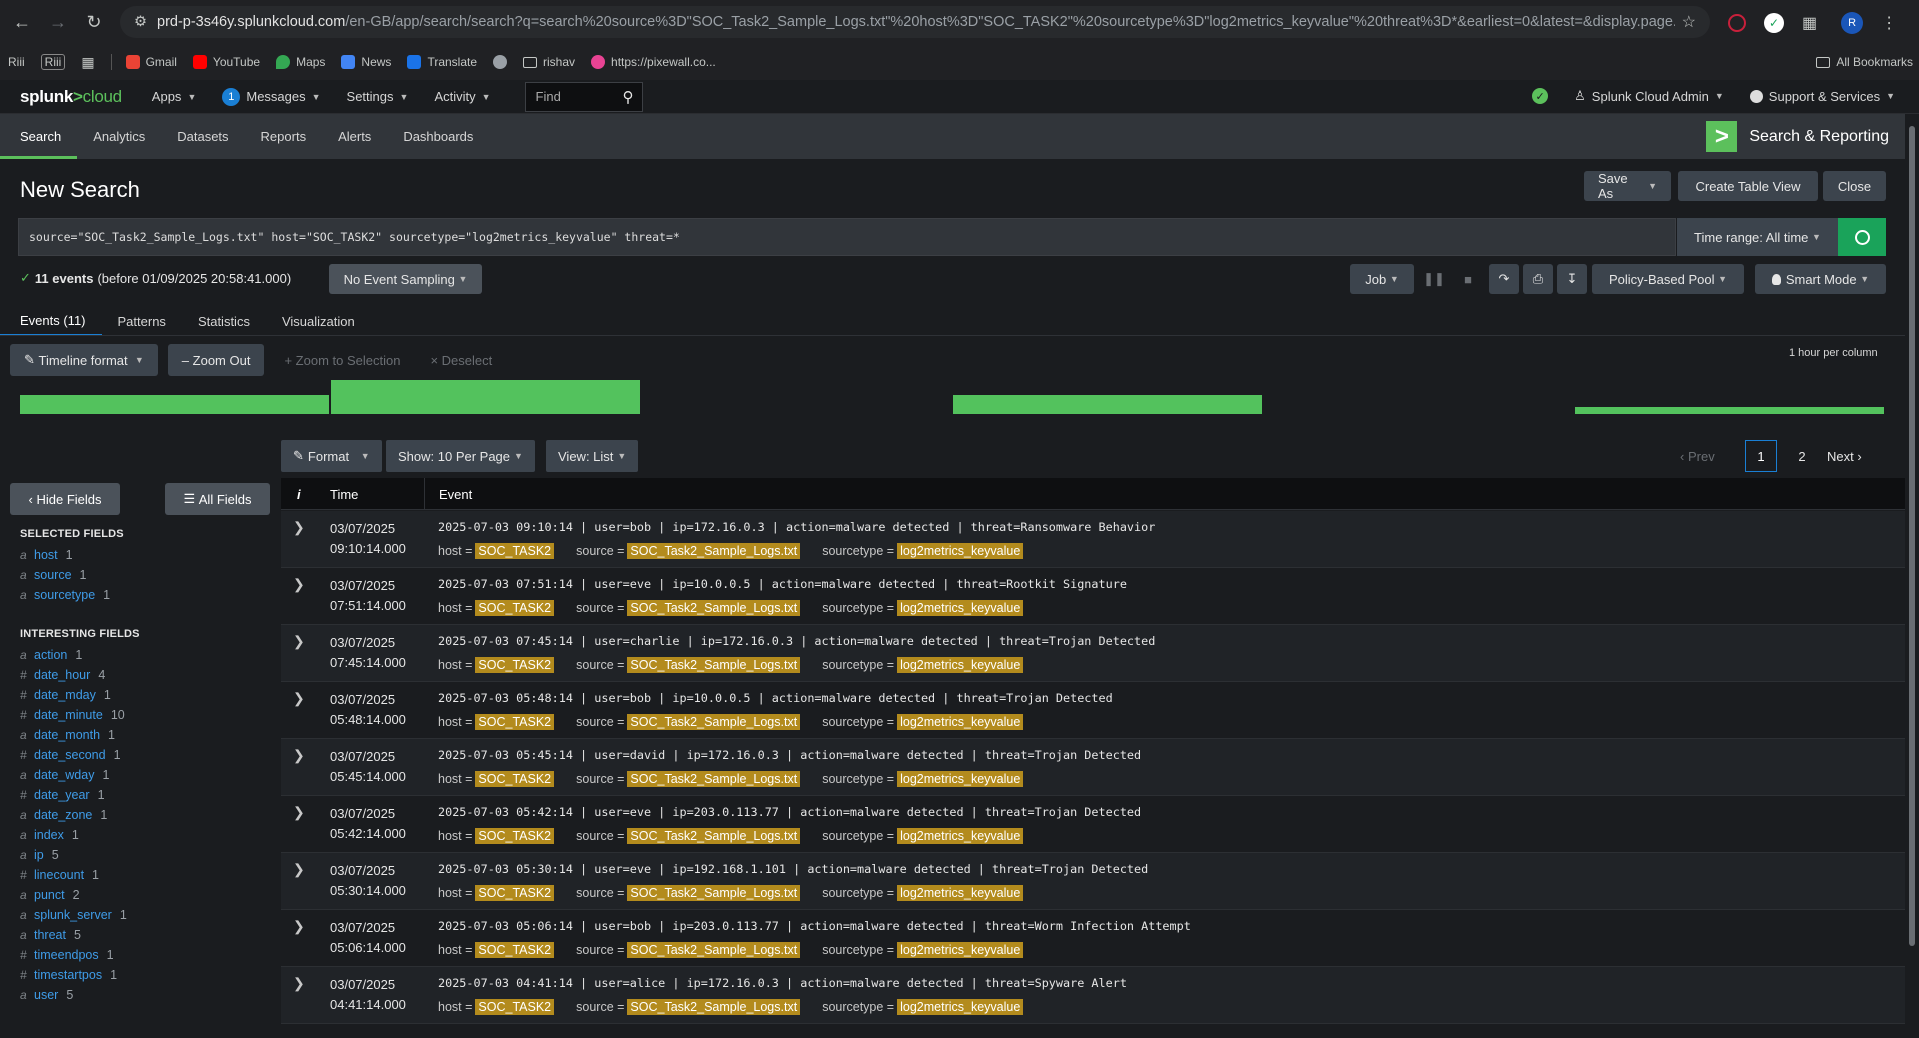  I want to click on field-splunk-server: a splunk_server 1, so click(73, 915).